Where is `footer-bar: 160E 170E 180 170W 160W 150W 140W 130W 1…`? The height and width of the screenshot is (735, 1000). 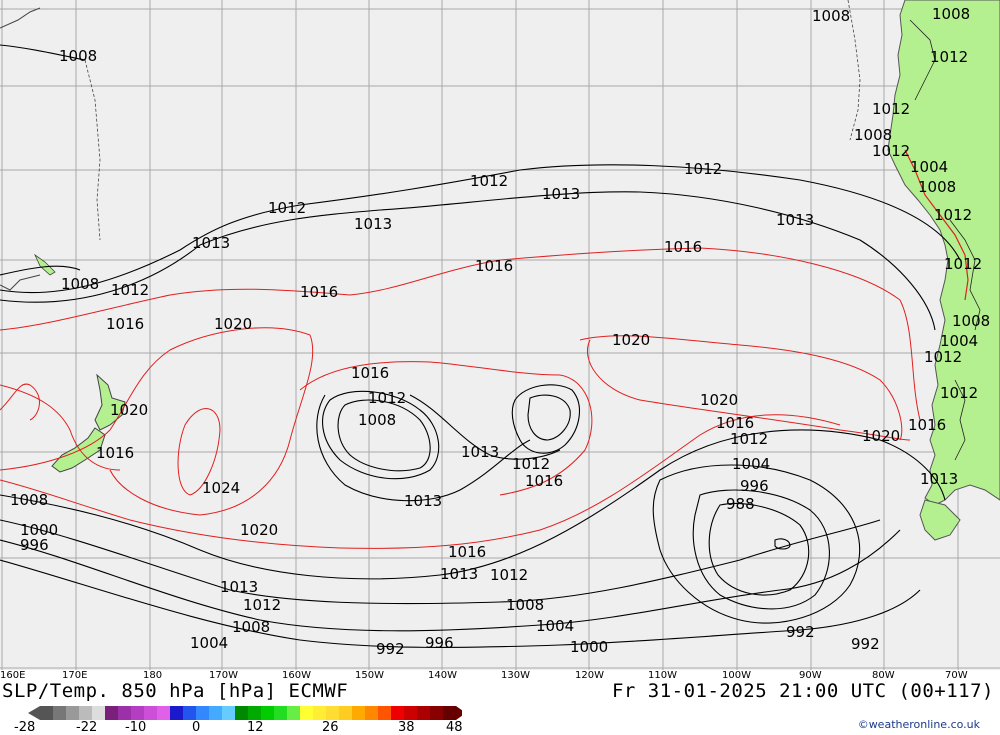 footer-bar: 160E 170E 180 170W 160W 150W 140W 130W 1… is located at coordinates (500, 702).